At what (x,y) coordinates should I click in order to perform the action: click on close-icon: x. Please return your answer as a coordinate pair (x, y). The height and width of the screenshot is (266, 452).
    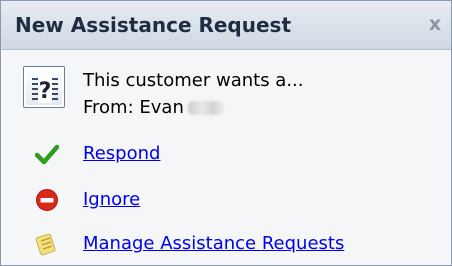
    Looking at the image, I should click on (435, 24).